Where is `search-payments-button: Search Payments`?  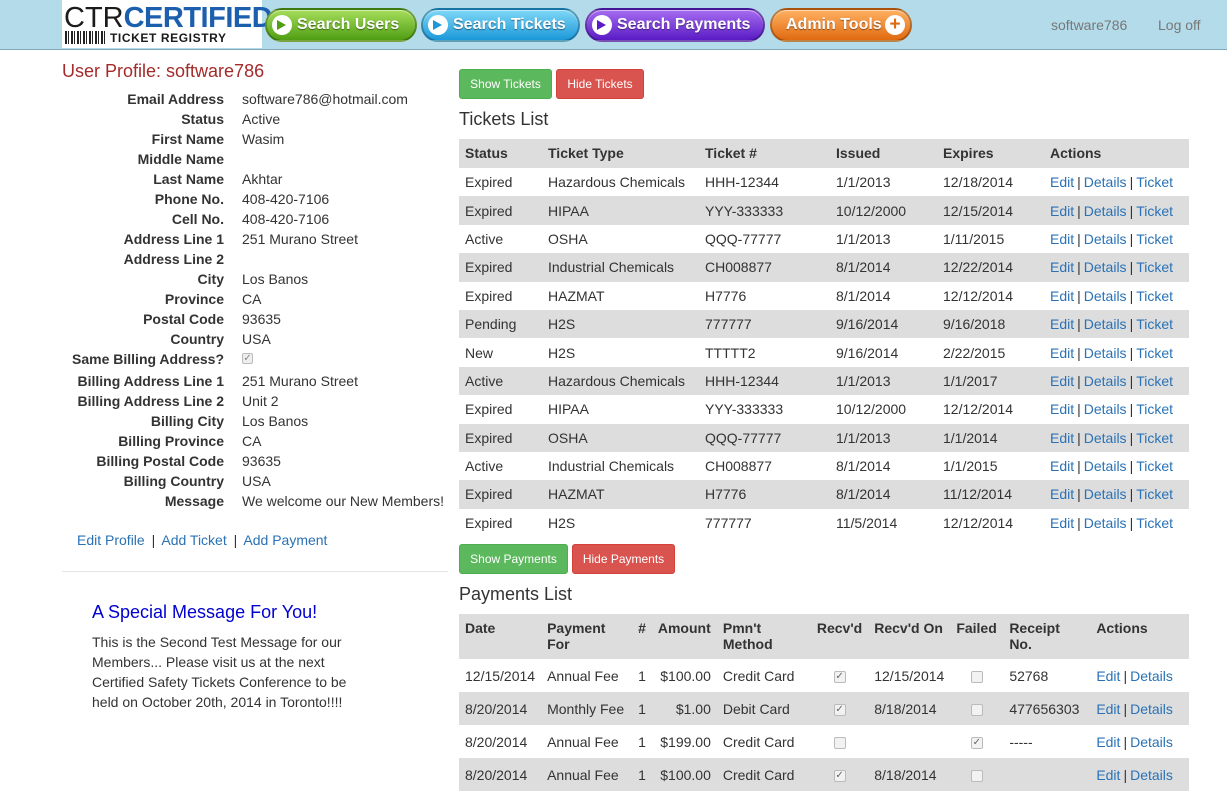
search-payments-button: Search Payments is located at coordinates (675, 25).